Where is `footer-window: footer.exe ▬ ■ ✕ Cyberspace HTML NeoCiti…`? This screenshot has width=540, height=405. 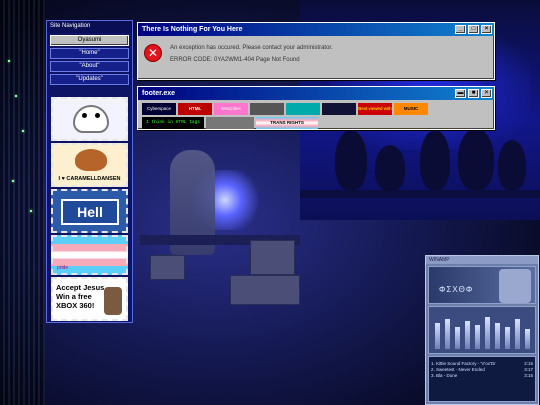
footer-window: footer.exe ▬ ■ ✕ Cyberspace HTML NeoCiti… is located at coordinates (316, 108).